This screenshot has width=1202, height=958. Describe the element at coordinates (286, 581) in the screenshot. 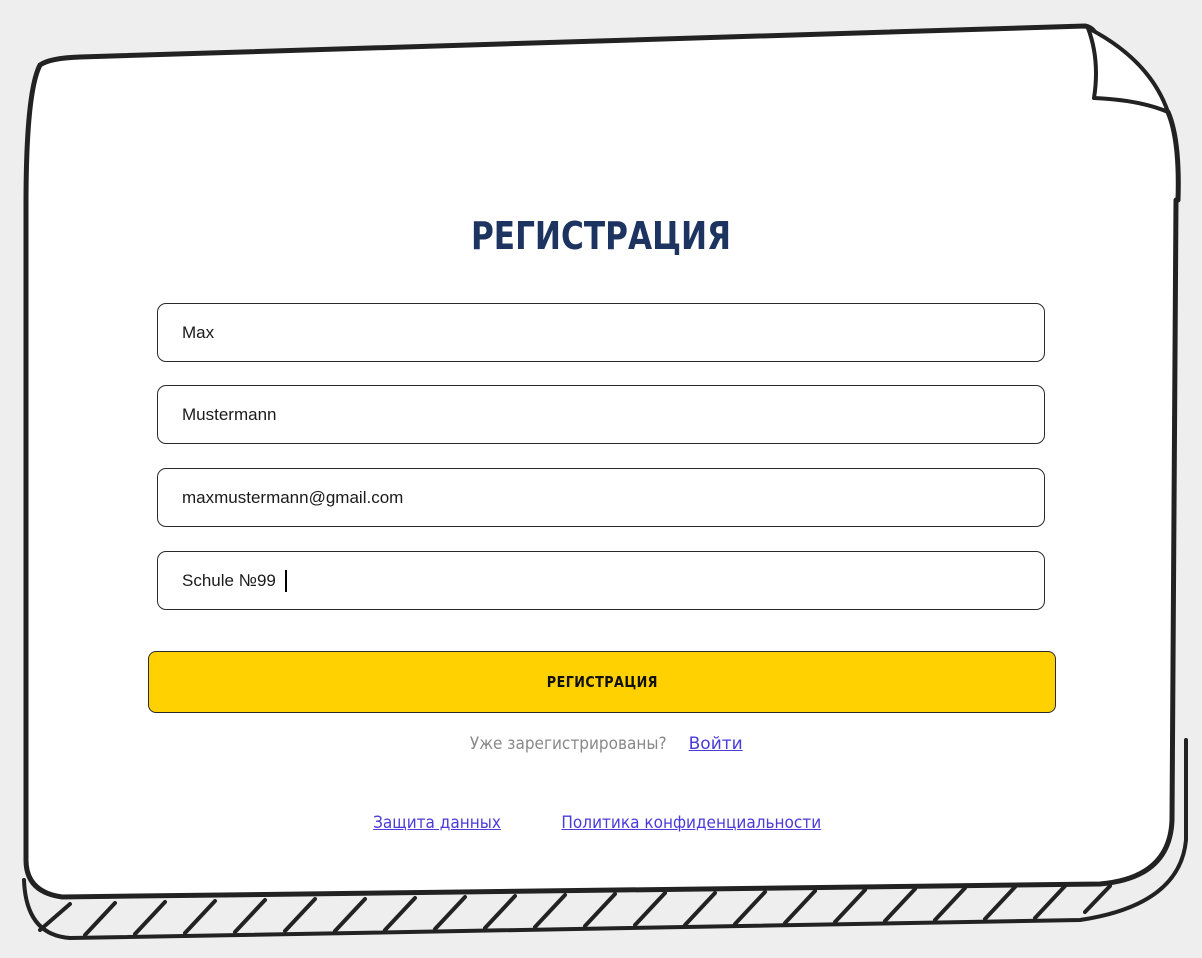

I see `text-cursor` at that location.